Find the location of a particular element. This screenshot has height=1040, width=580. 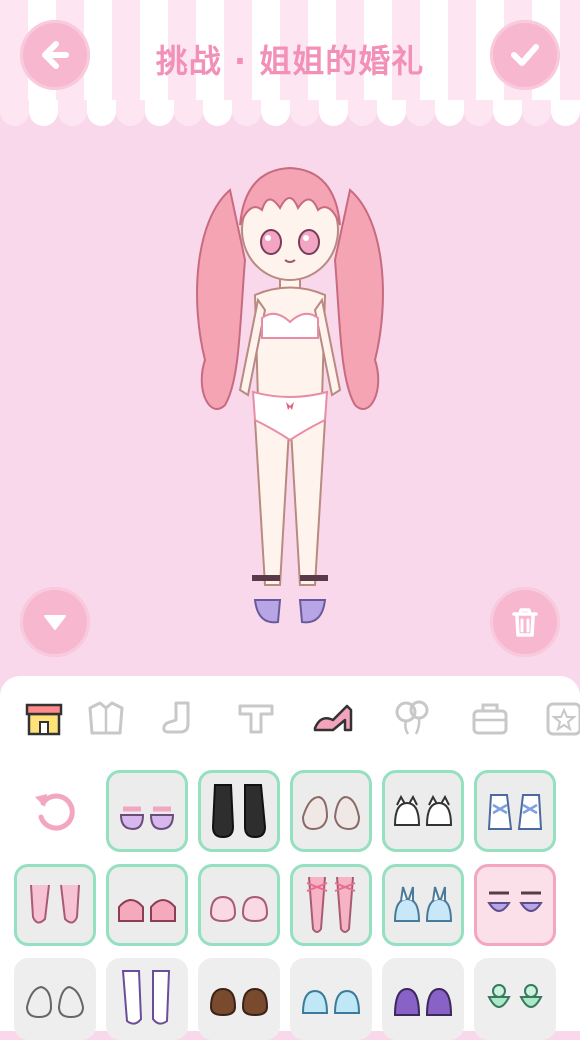

reset-button is located at coordinates (55, 811).